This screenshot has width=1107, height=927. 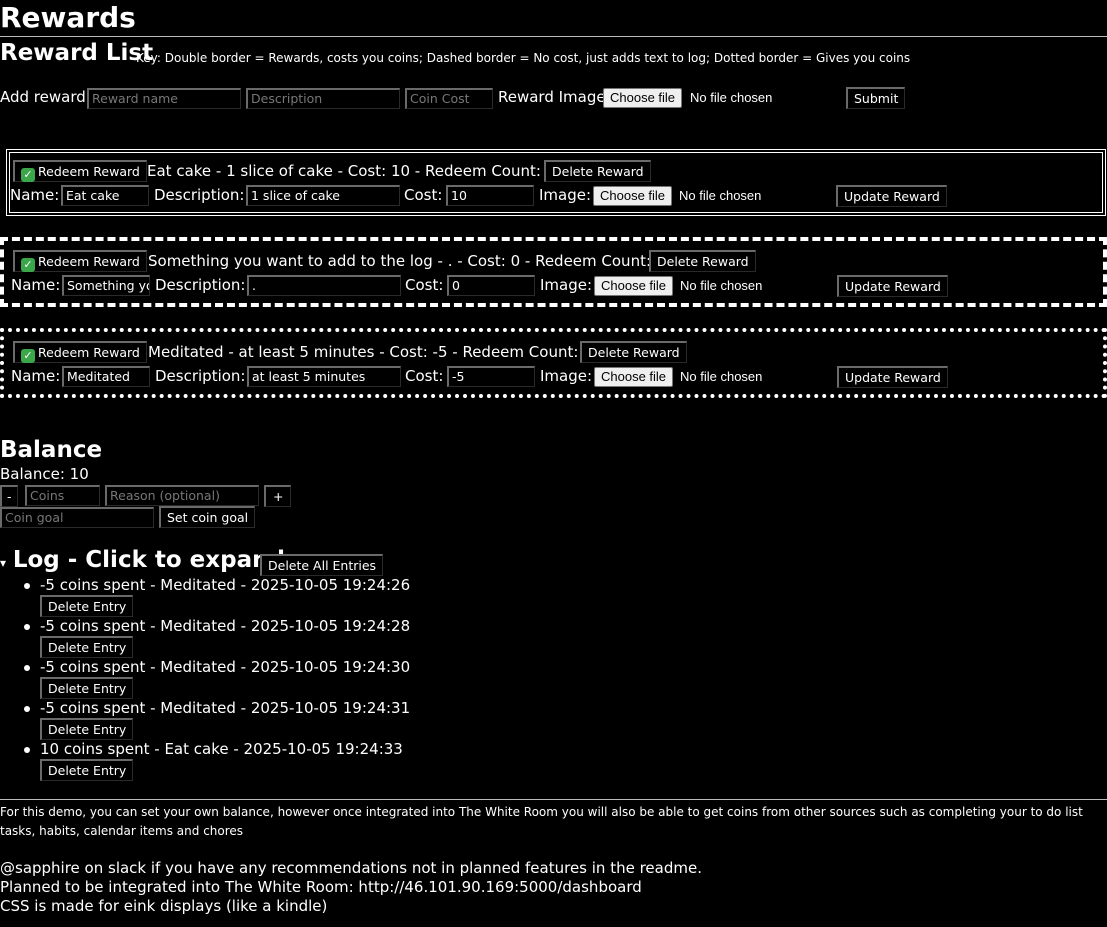 What do you see at coordinates (106, 376) in the screenshot?
I see `reward-name-field: Meditated` at bounding box center [106, 376].